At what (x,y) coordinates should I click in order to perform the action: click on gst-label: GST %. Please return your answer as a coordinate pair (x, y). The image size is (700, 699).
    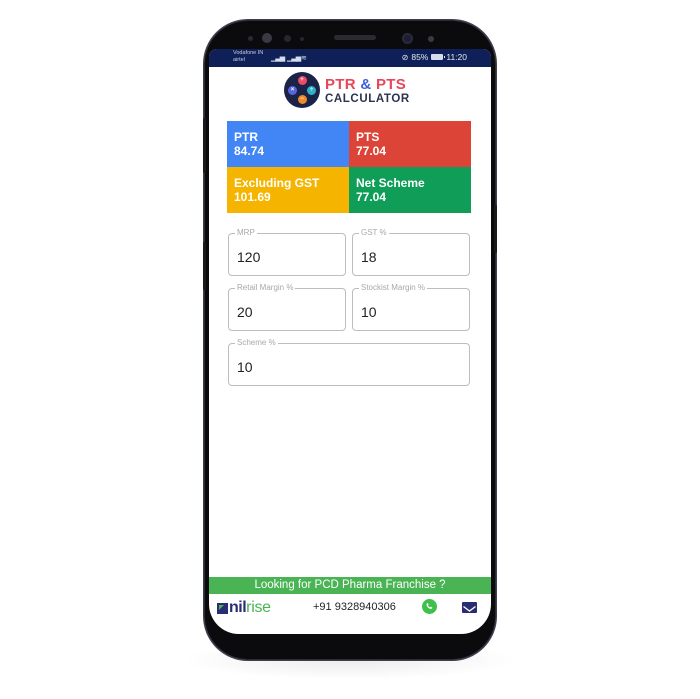
    Looking at the image, I should click on (374, 232).